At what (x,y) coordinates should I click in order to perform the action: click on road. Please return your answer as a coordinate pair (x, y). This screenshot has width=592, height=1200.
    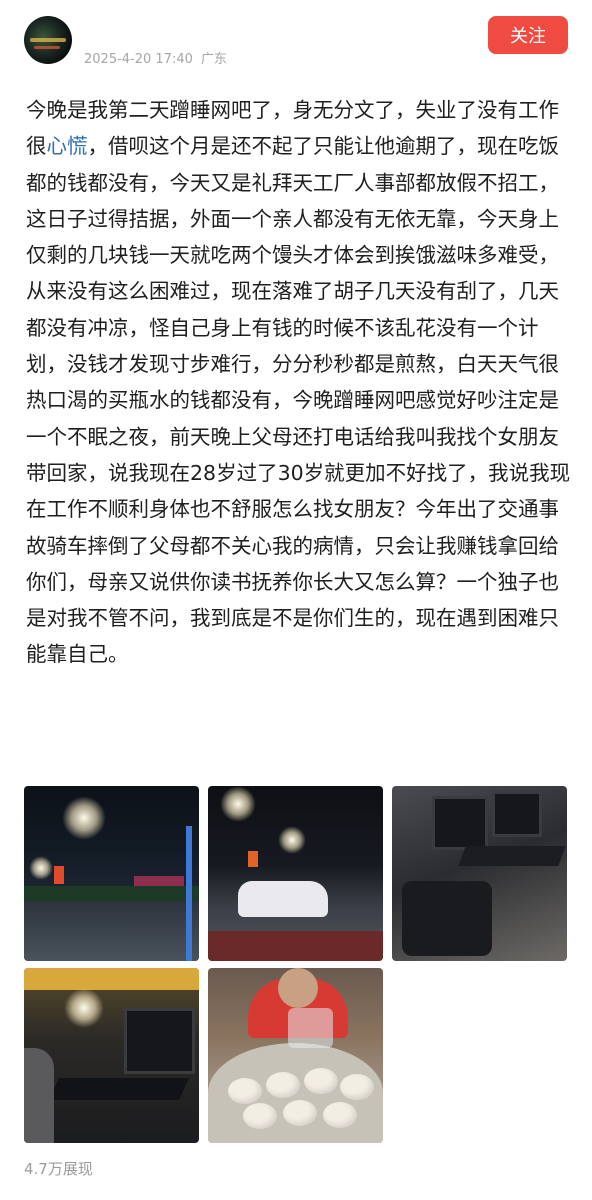
    Looking at the image, I should click on (111, 931).